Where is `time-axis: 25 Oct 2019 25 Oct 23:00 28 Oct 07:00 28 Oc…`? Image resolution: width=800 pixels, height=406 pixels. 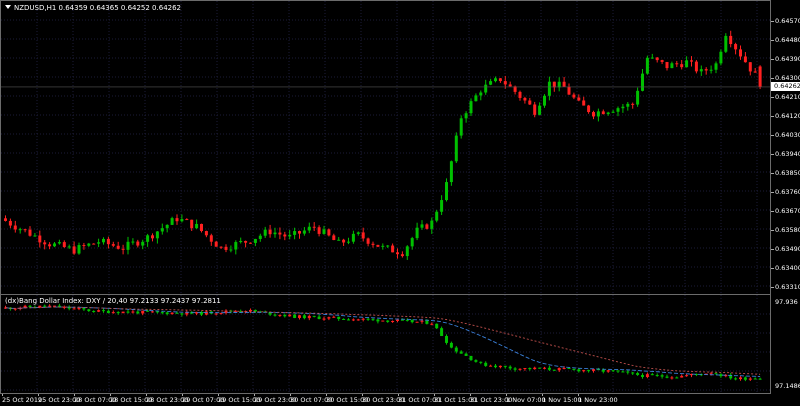
time-axis: 25 Oct 2019 25 Oct 23:00 28 Oct 07:00 28 Oc… is located at coordinates (385, 400).